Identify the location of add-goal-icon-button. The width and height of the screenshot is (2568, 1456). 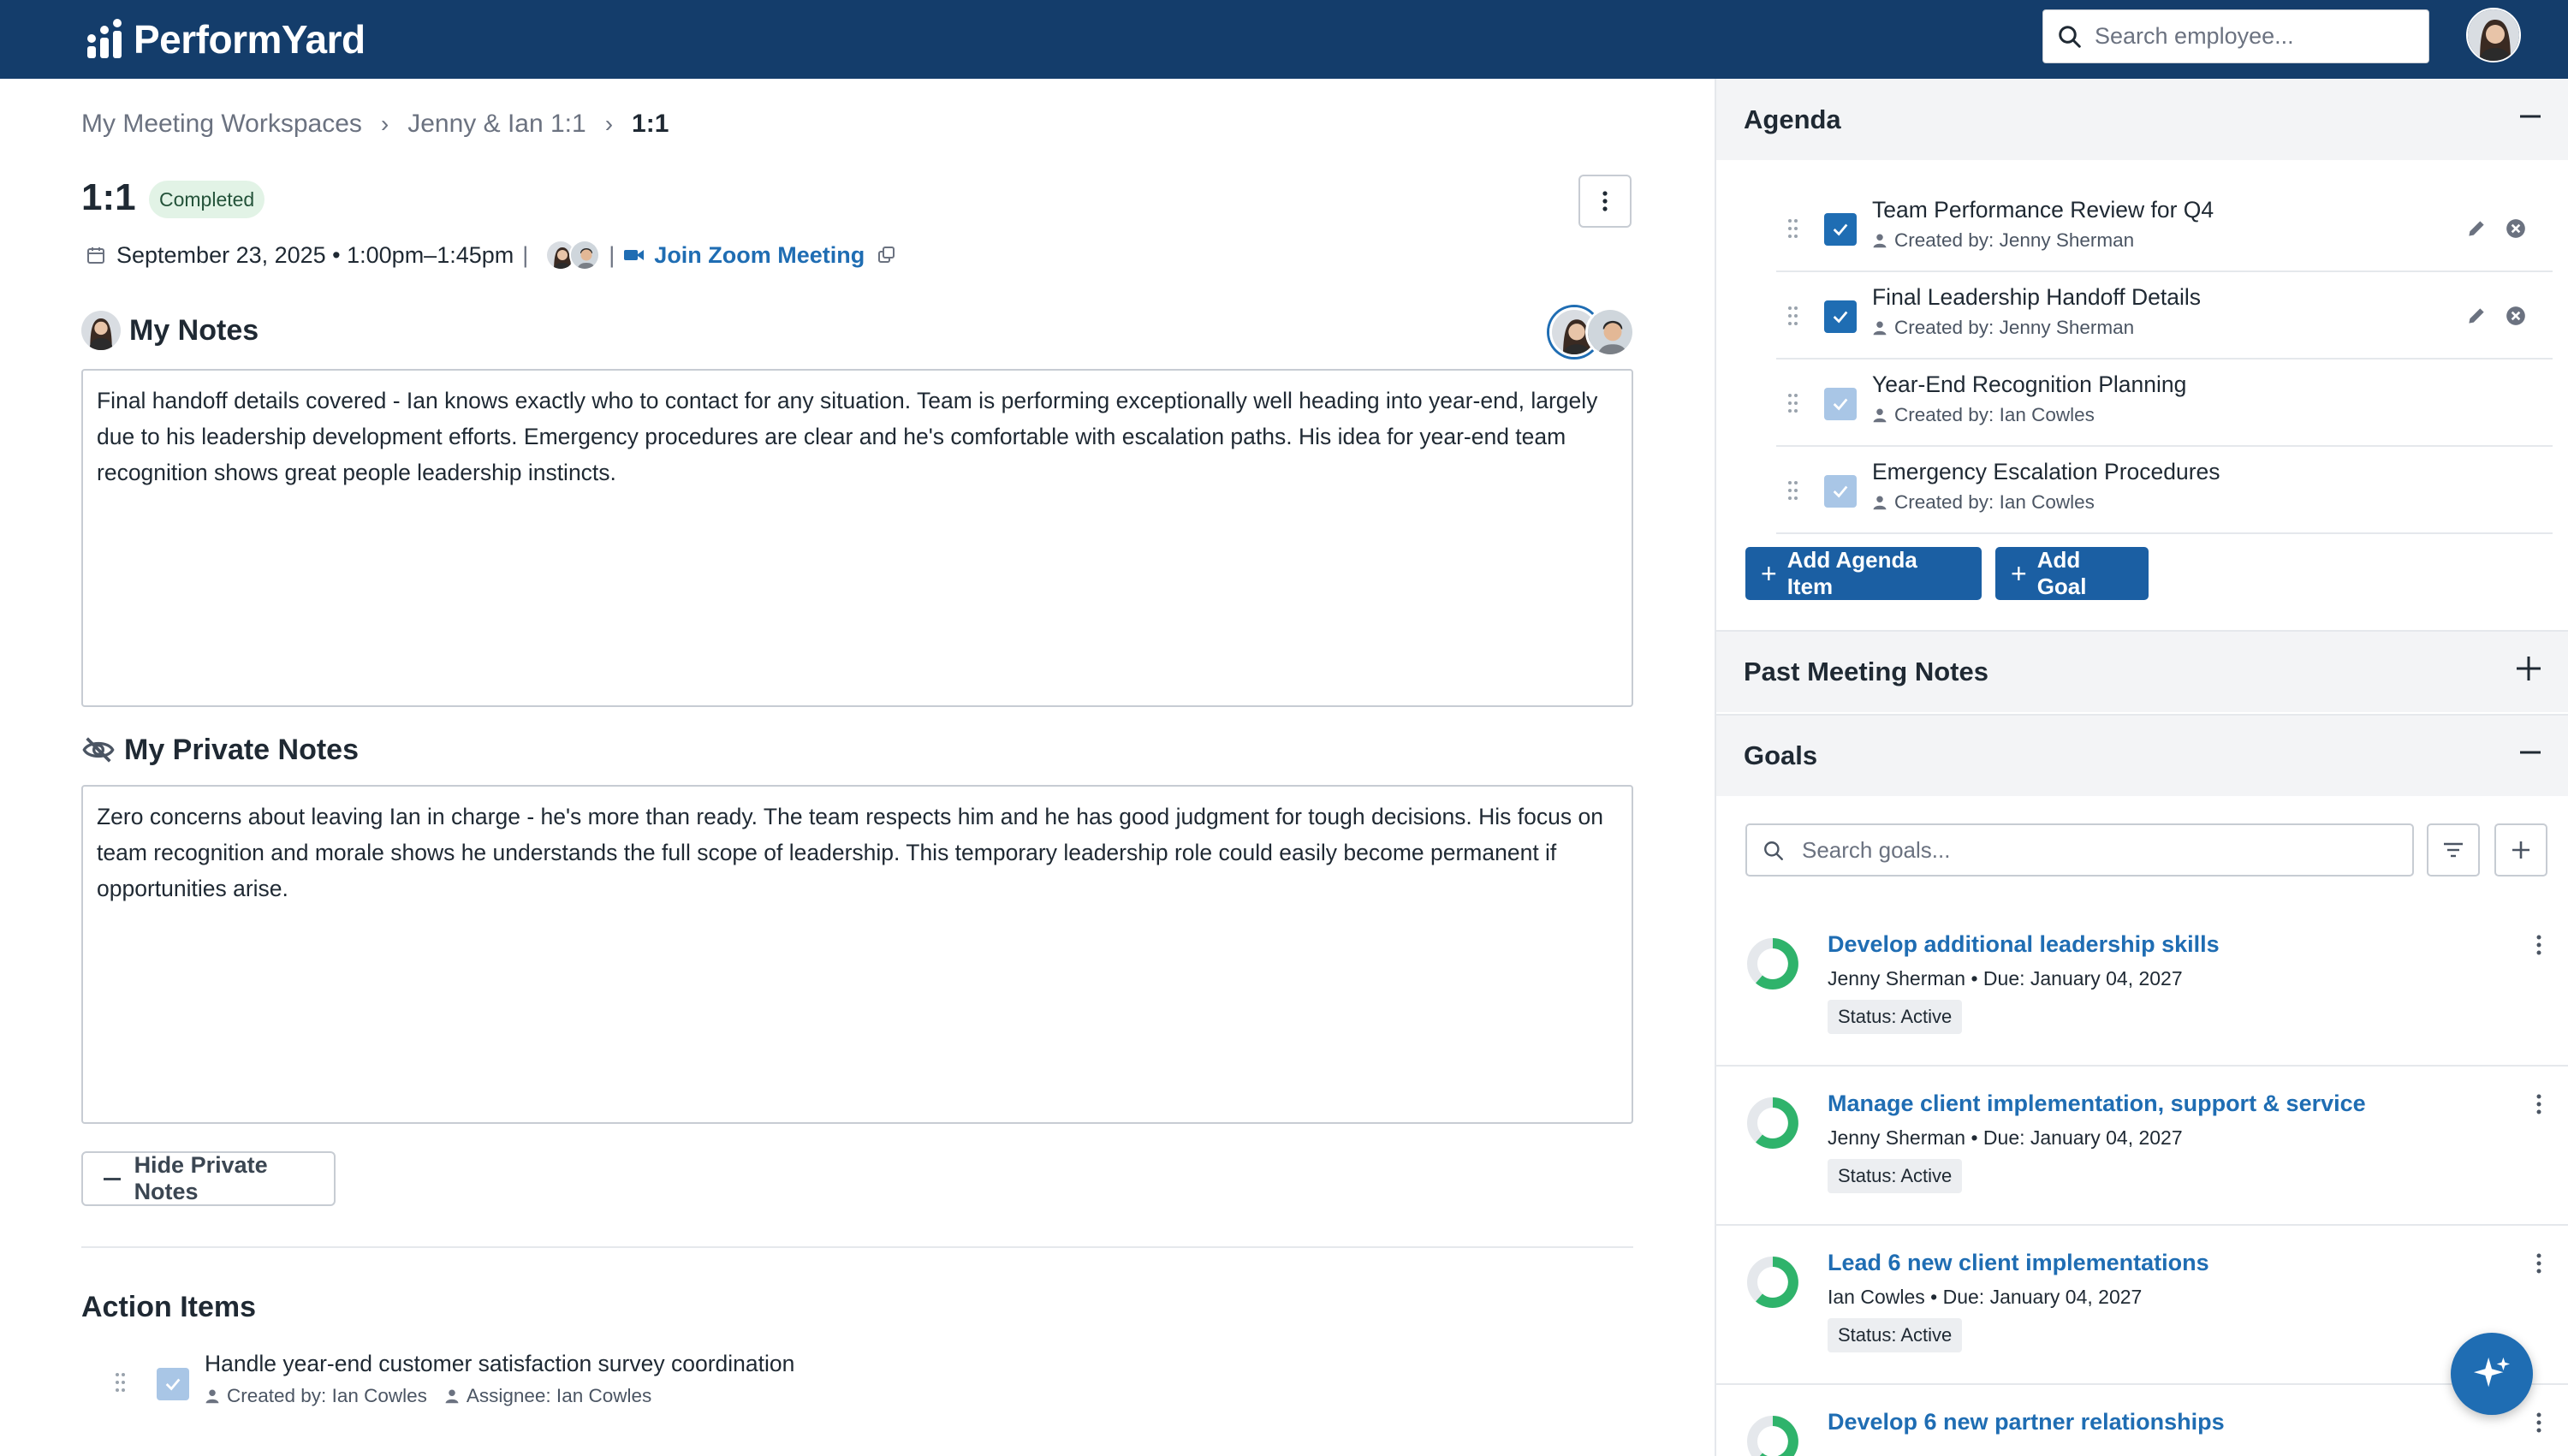
(2520, 850).